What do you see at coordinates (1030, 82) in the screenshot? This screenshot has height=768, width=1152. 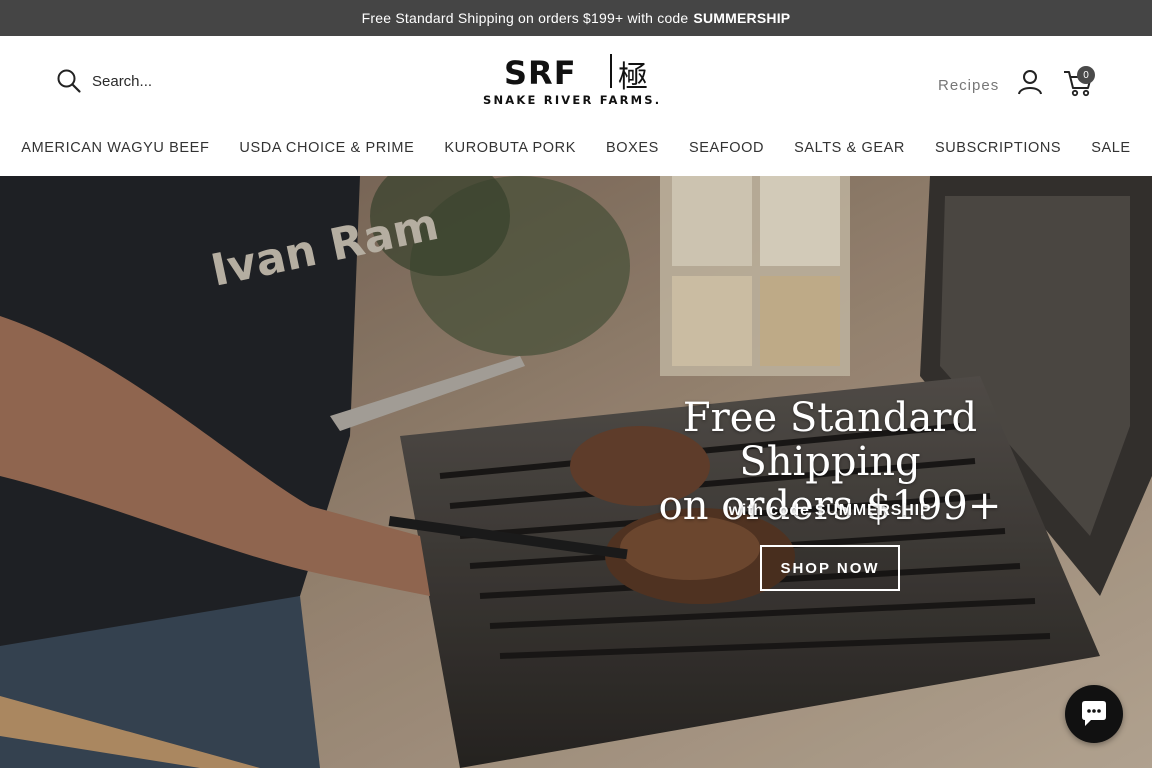 I see `user-icon` at bounding box center [1030, 82].